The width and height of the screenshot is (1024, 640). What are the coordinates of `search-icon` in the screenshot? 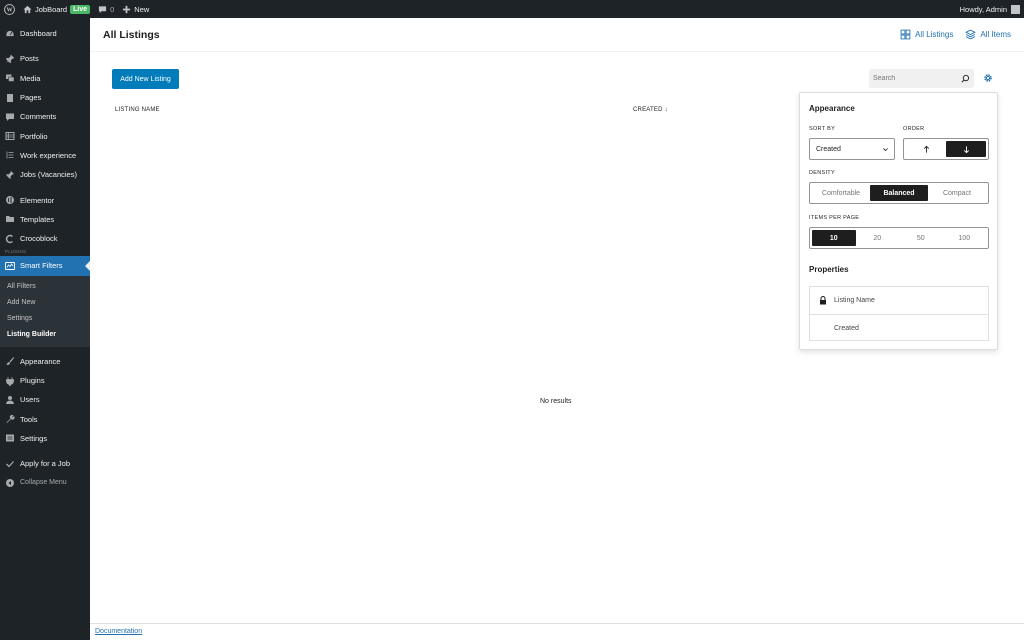 It's located at (965, 78).